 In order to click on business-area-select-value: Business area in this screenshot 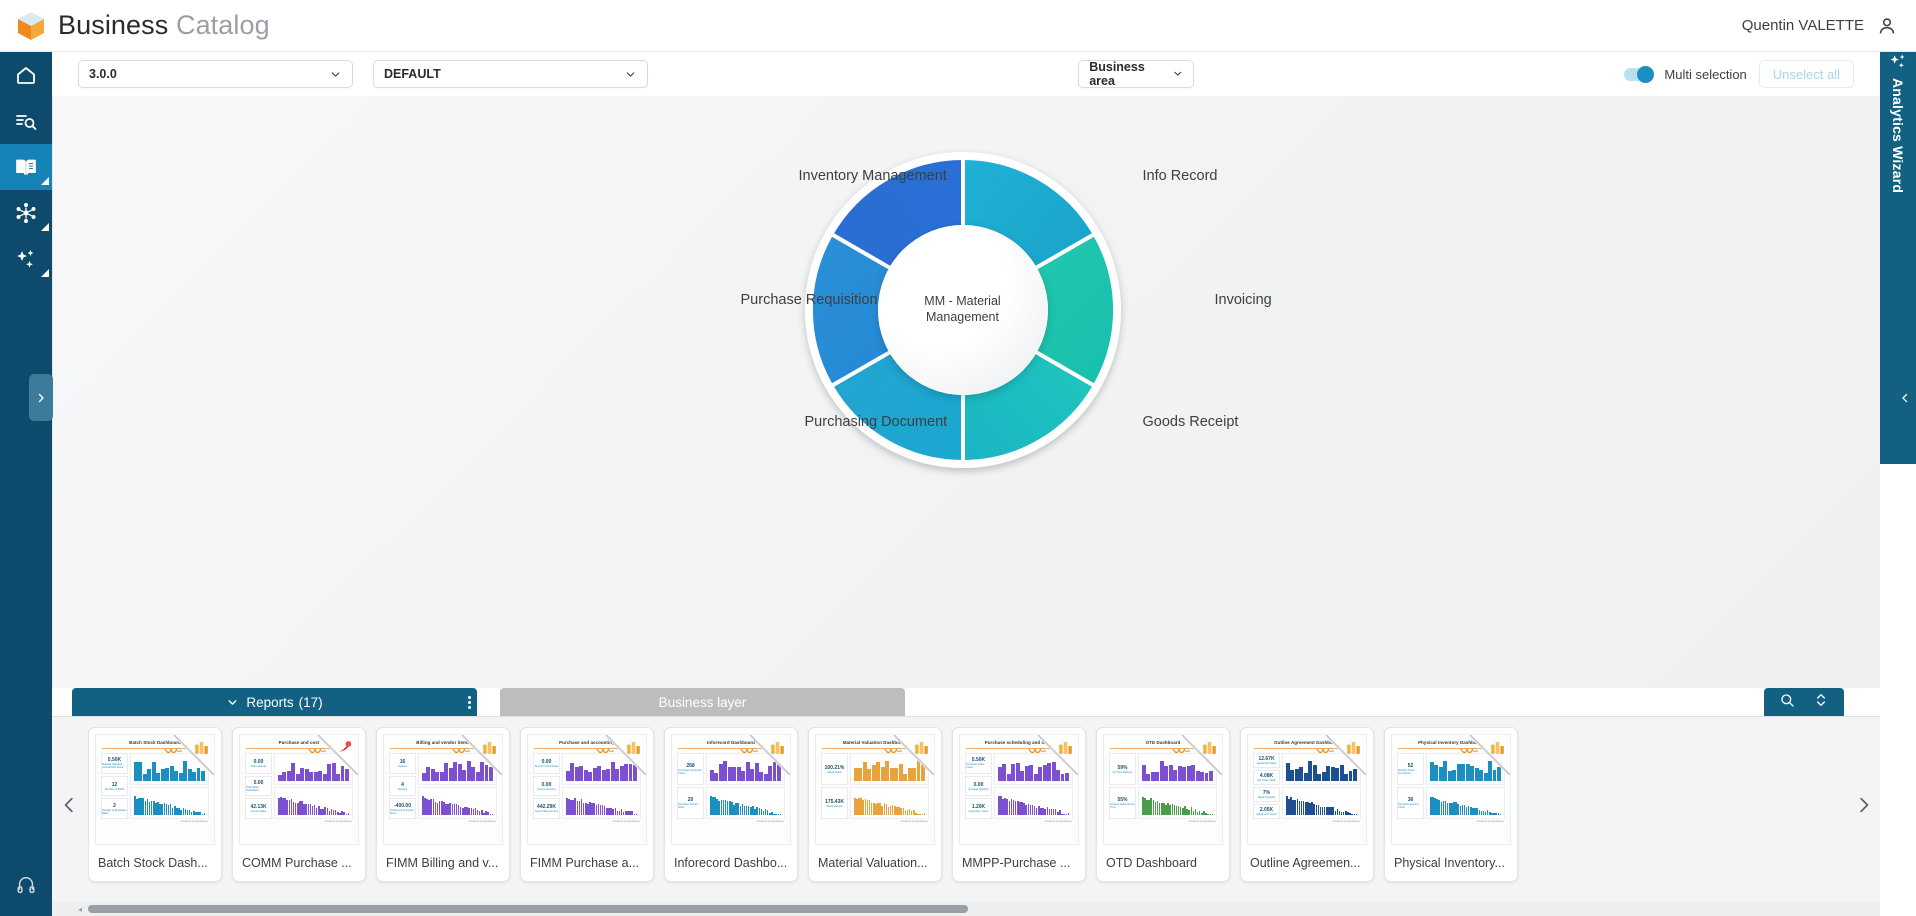, I will do `click(1117, 74)`.